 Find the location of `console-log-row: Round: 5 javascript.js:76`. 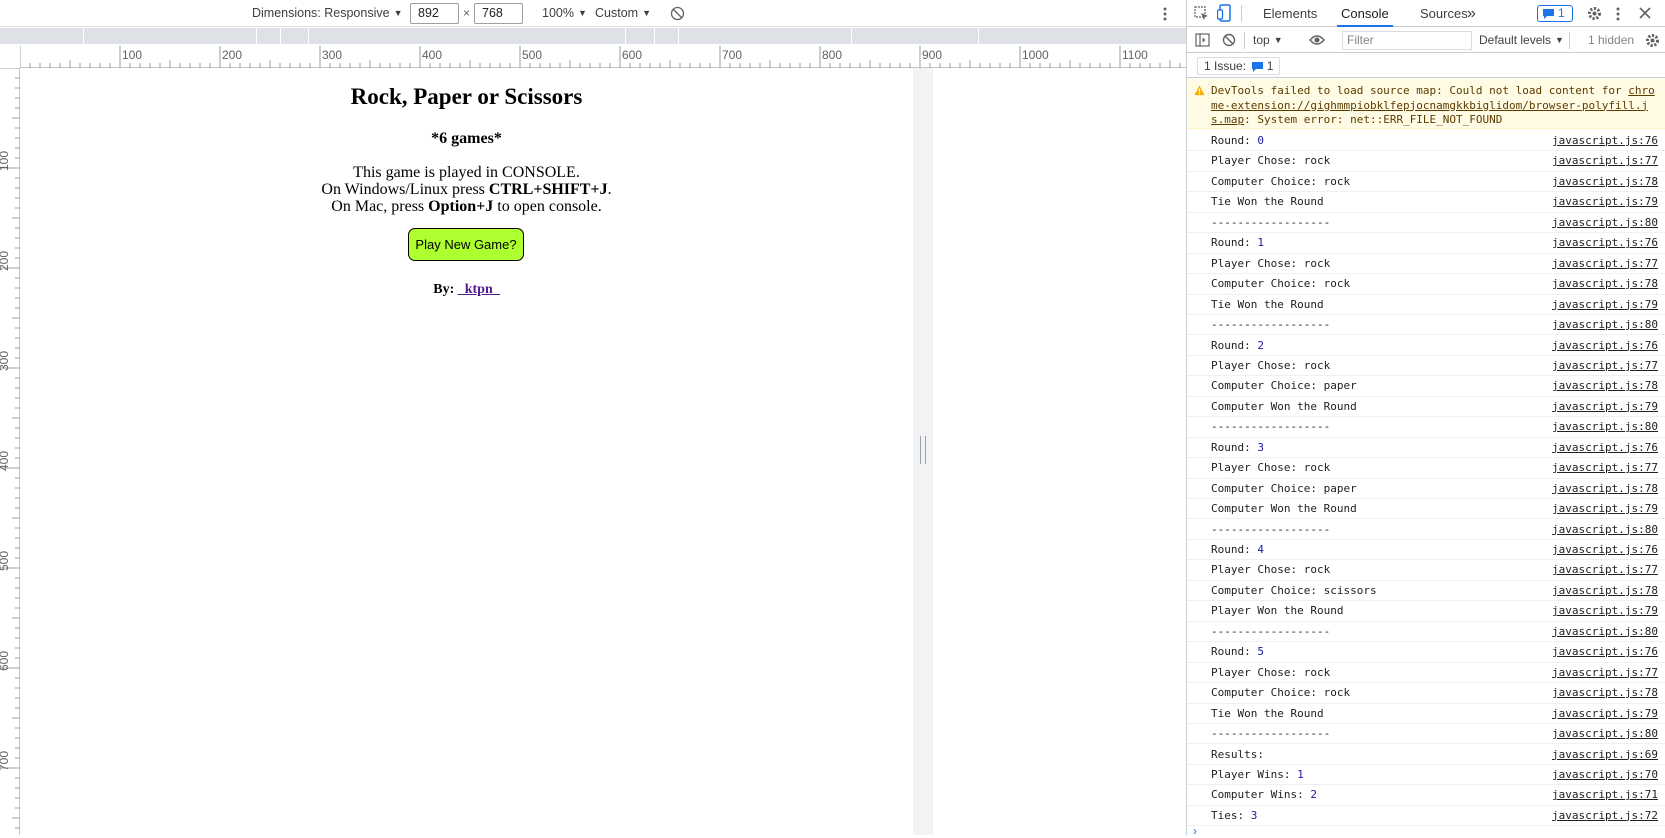

console-log-row: Round: 5 javascript.js:76 is located at coordinates (1426, 652).